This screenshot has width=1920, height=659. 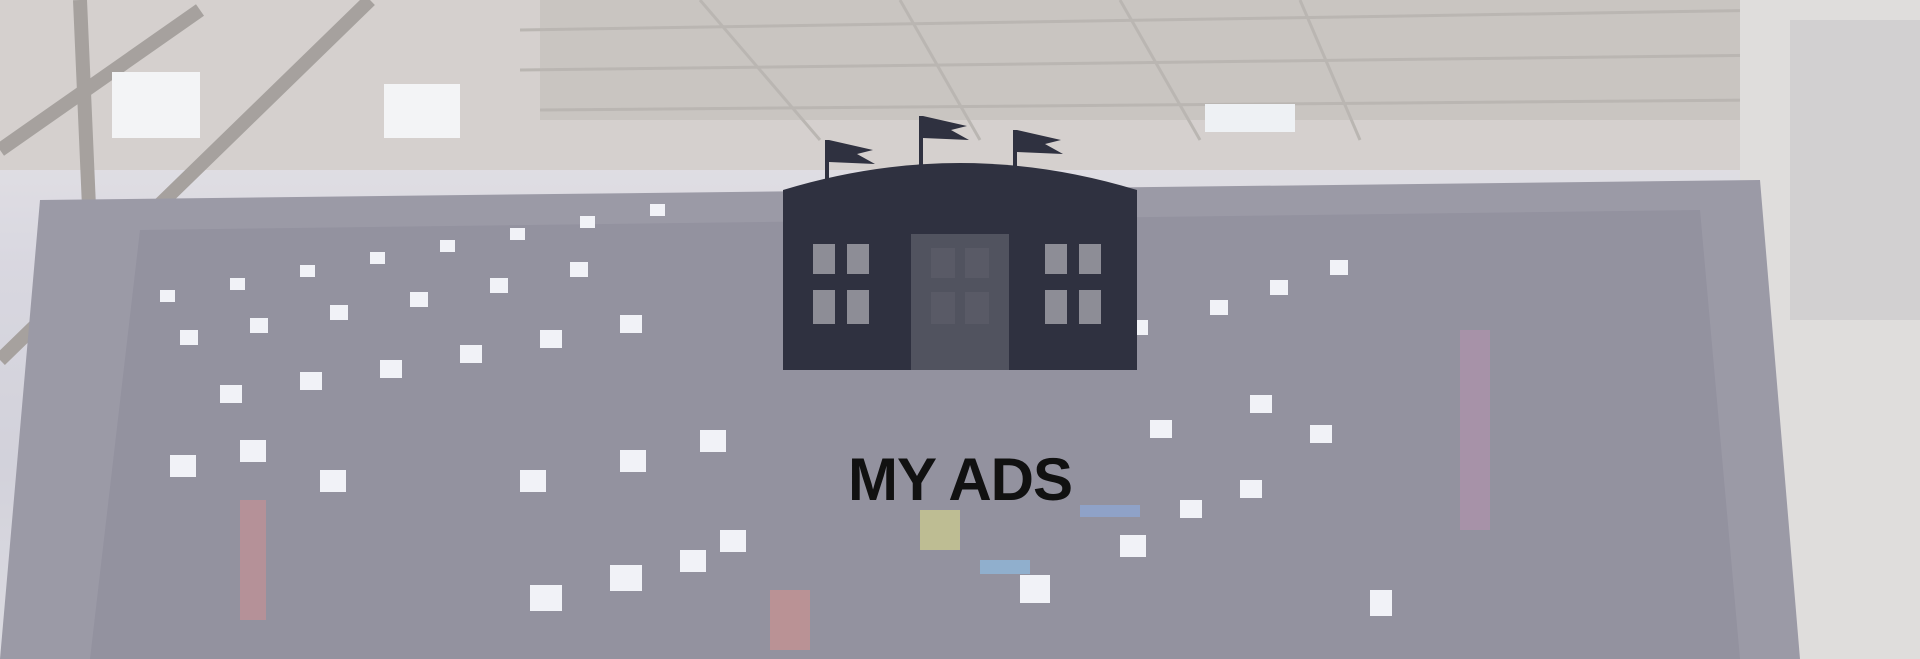 I want to click on page-title: MY ADS, so click(x=960, y=479).